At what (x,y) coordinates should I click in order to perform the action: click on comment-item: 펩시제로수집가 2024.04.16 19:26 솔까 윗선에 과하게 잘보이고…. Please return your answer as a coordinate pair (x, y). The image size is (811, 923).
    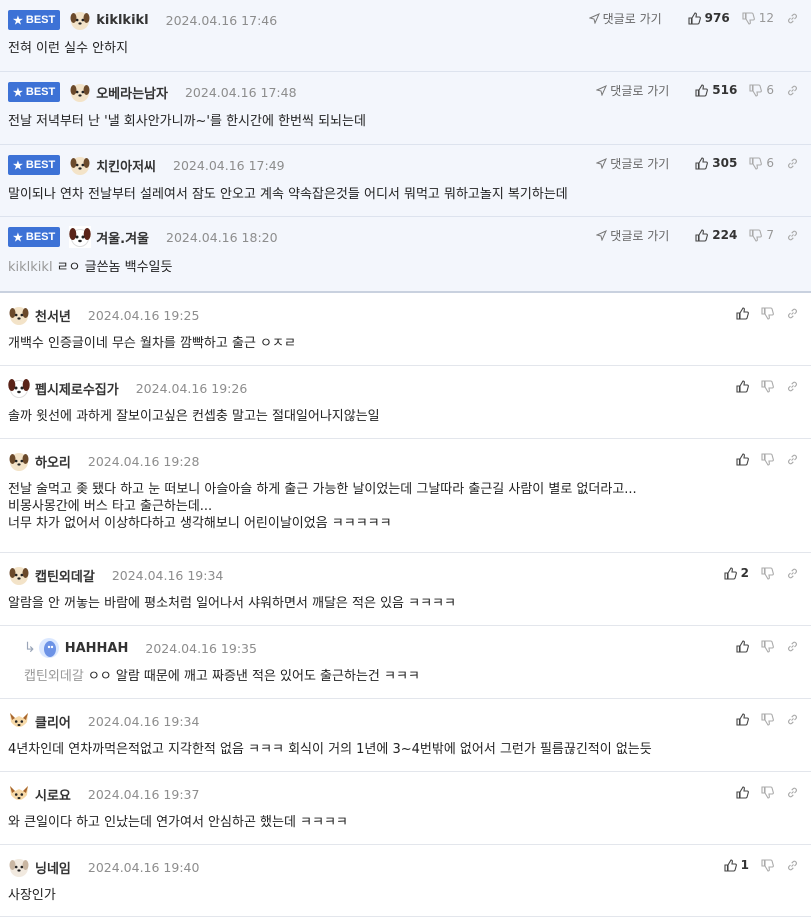
    Looking at the image, I should click on (405, 402).